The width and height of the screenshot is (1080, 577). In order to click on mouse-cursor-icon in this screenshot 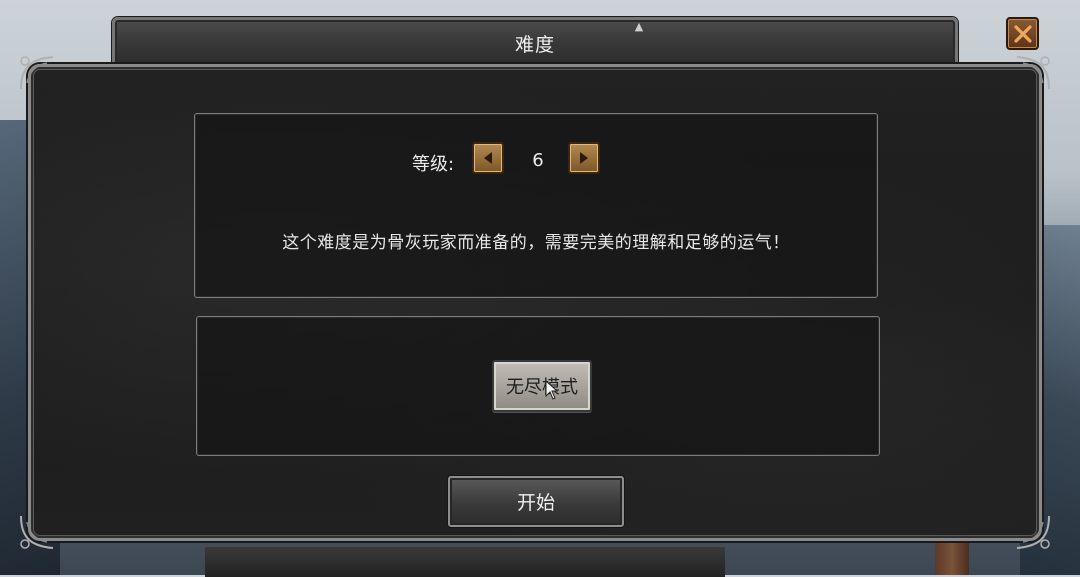, I will do `click(552, 390)`.